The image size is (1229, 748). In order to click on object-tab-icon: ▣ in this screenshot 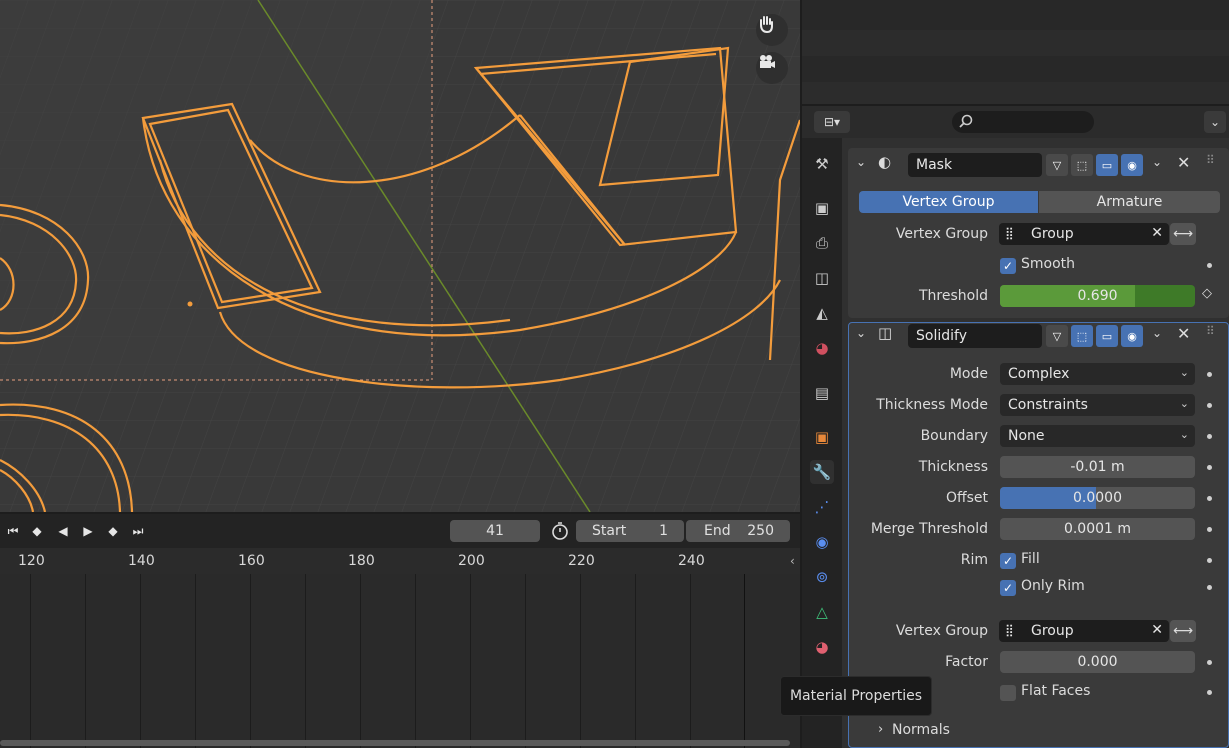, I will do `click(822, 437)`.